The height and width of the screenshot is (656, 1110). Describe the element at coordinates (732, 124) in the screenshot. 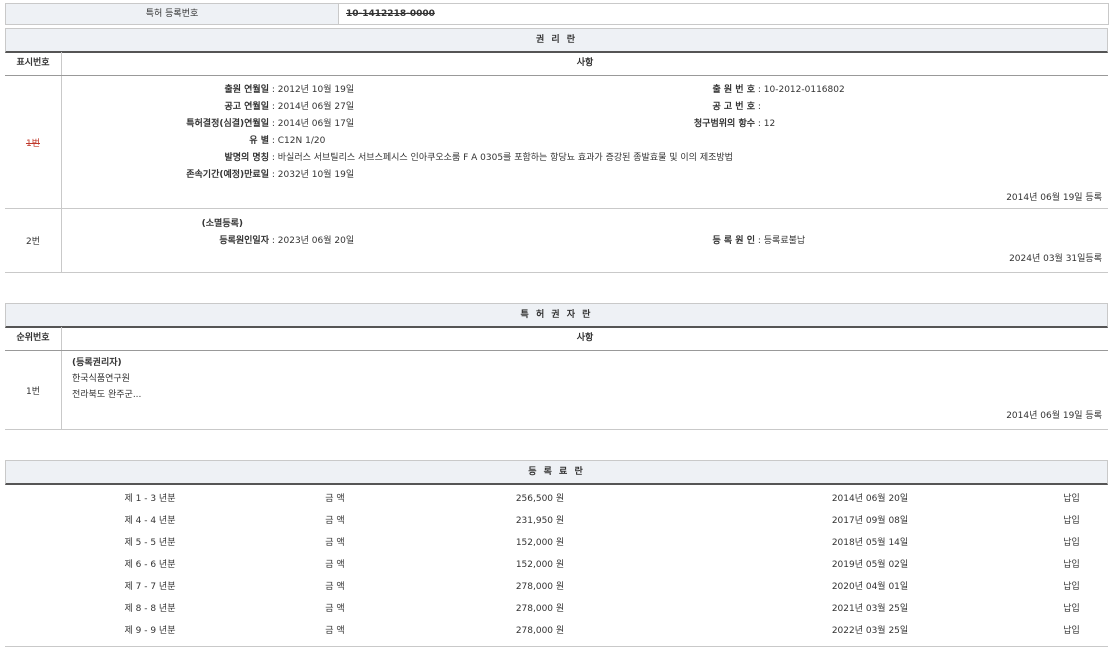

I see `field-claim-count: 청구범위의 항수 : 12` at that location.